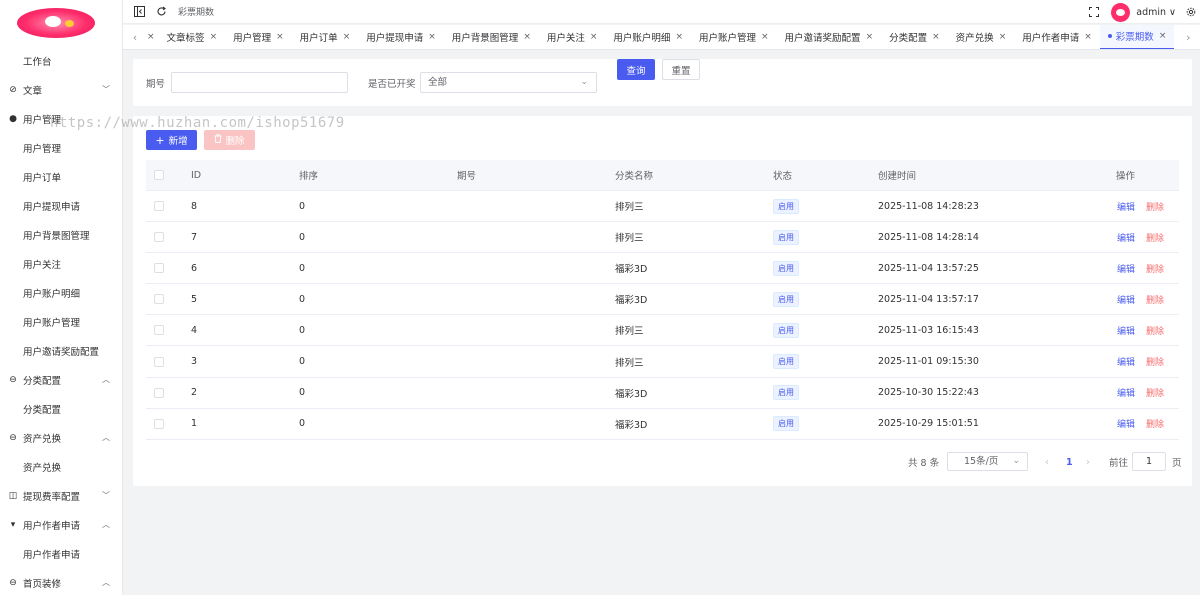  What do you see at coordinates (61, 176) in the screenshot?
I see `sidebar-item: 用户订单` at bounding box center [61, 176].